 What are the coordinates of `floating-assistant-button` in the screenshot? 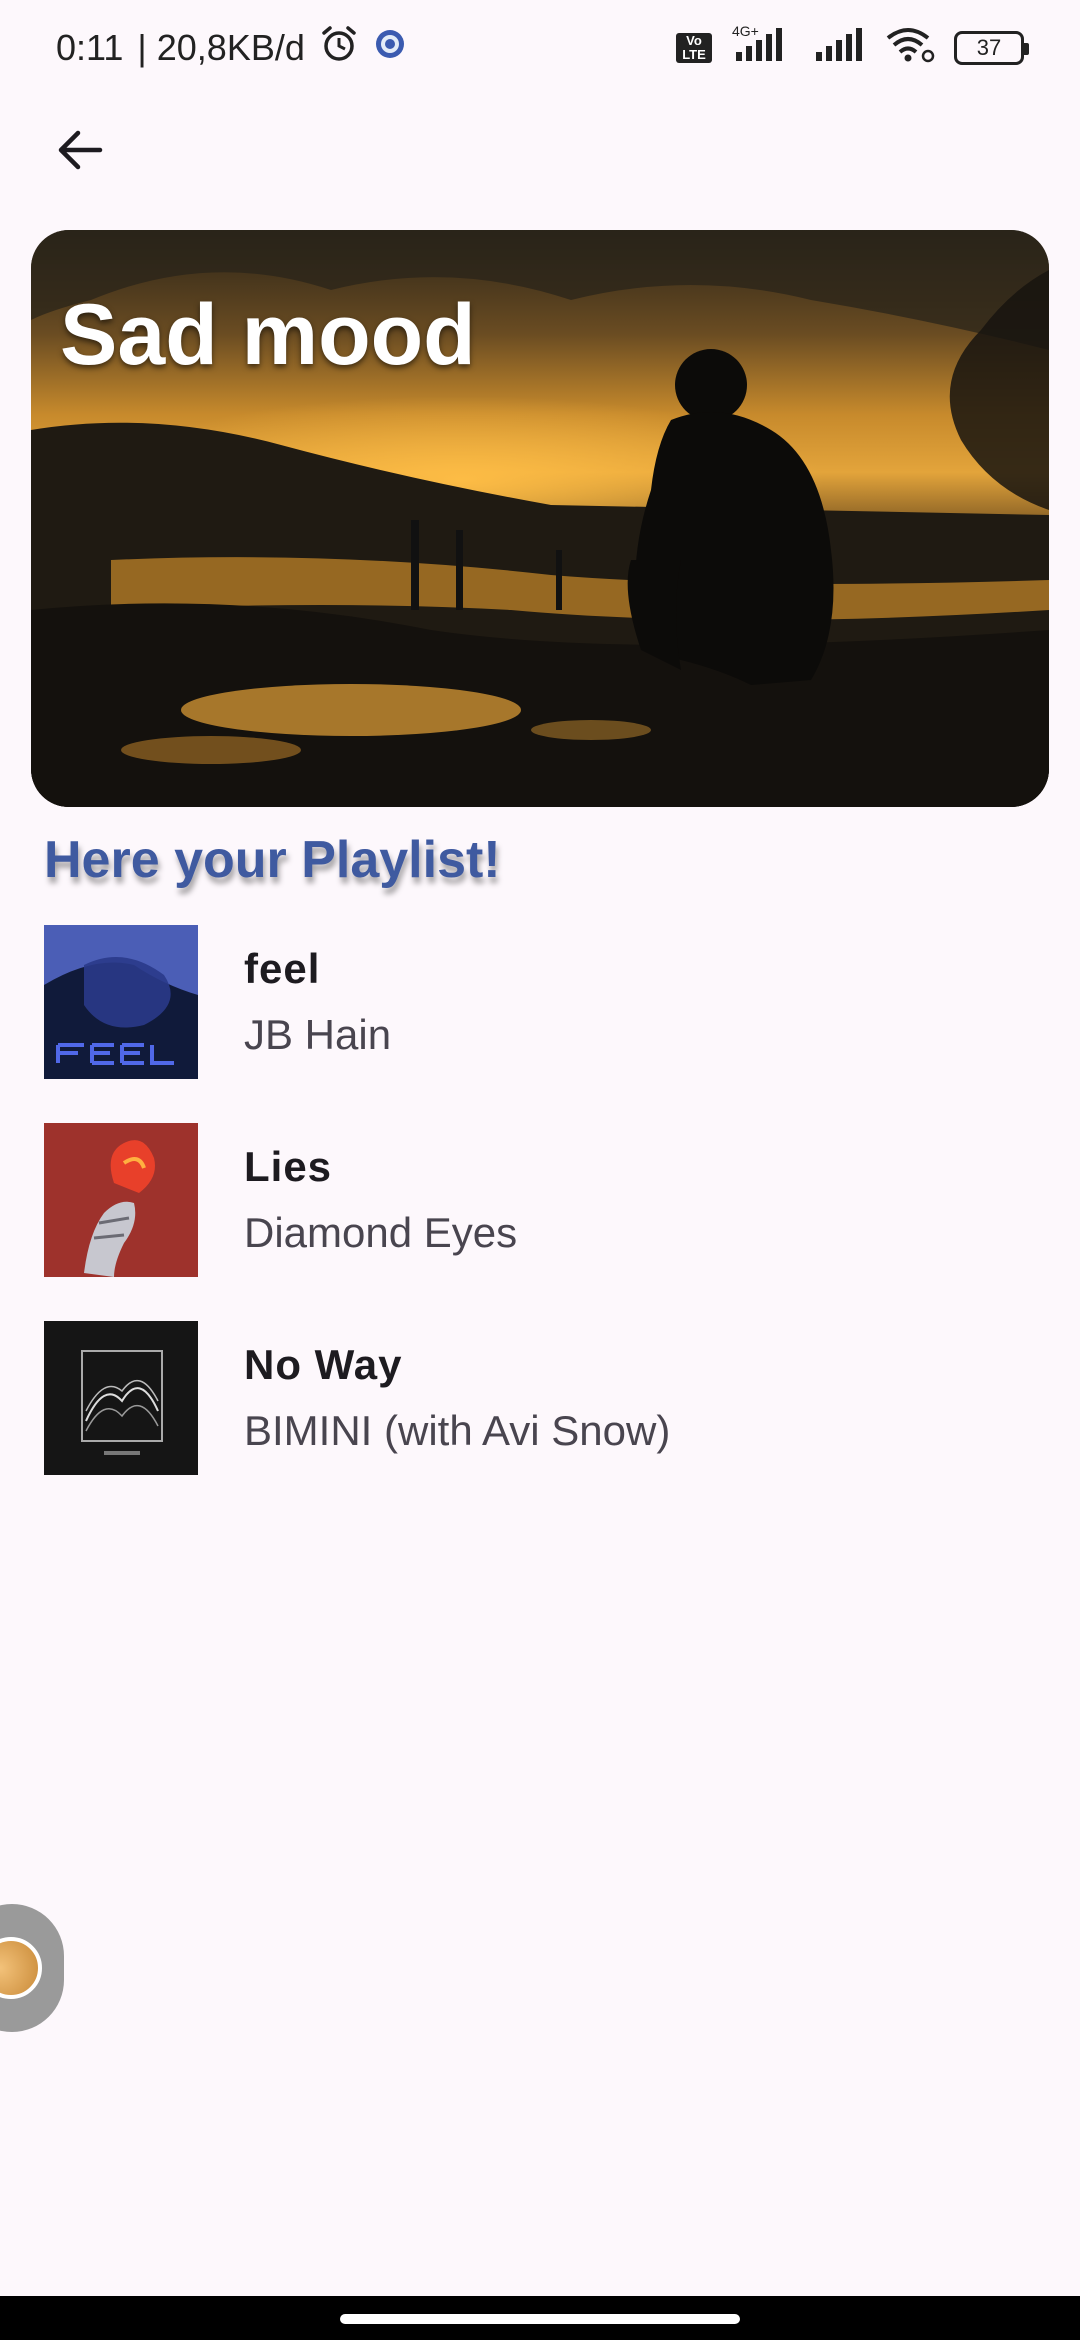 It's located at (32, 1968).